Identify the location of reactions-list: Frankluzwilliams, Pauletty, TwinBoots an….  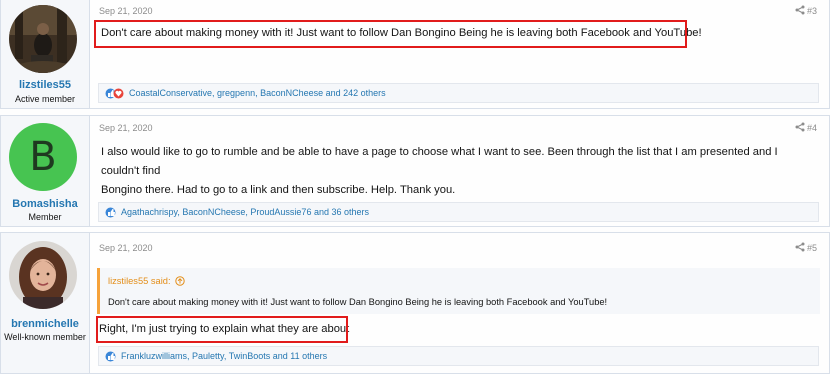
(224, 356).